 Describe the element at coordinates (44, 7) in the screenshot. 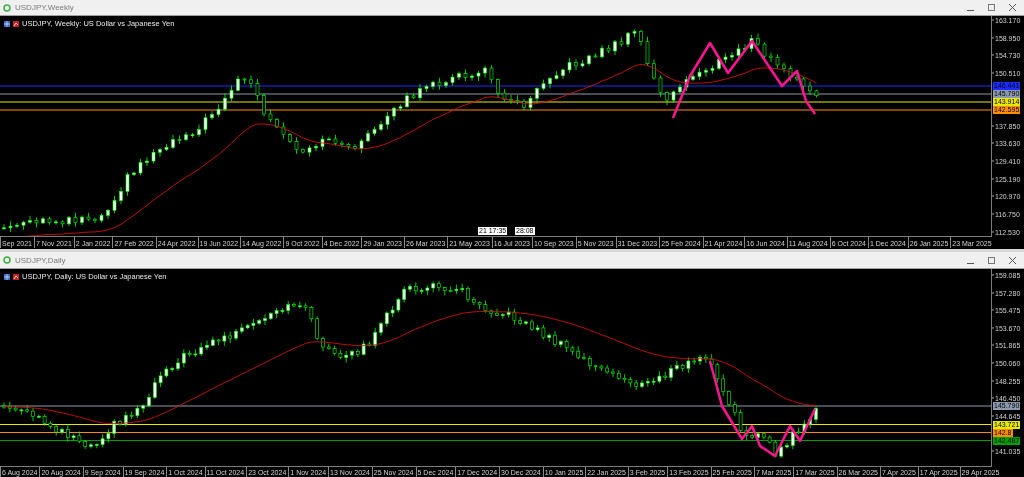

I see `window-title: USDJPY,Weekly` at that location.